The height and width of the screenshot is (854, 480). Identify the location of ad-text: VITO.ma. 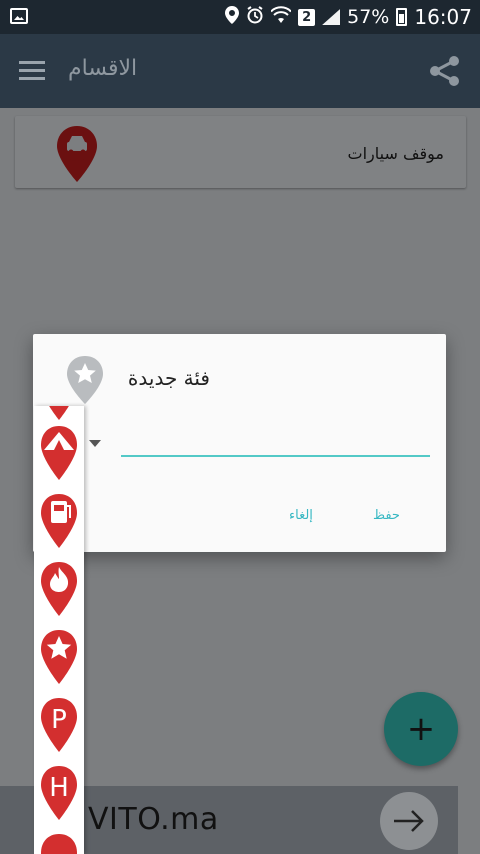
(153, 819).